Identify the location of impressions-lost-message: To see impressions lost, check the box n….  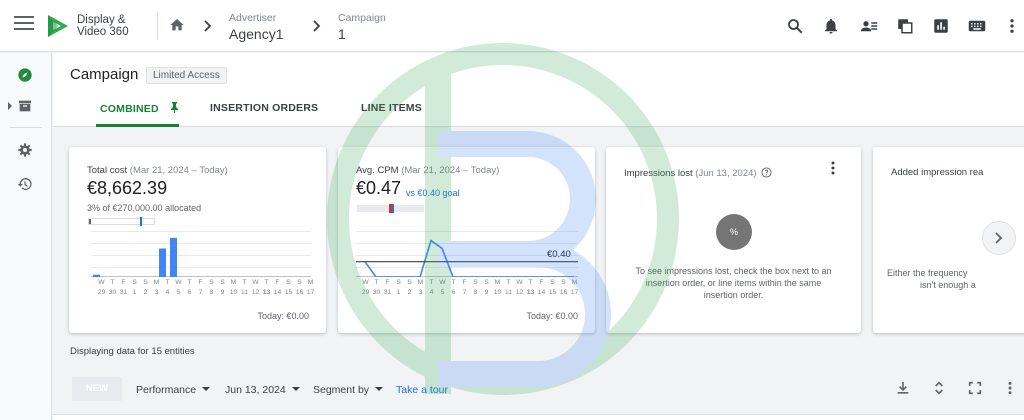
(733, 283).